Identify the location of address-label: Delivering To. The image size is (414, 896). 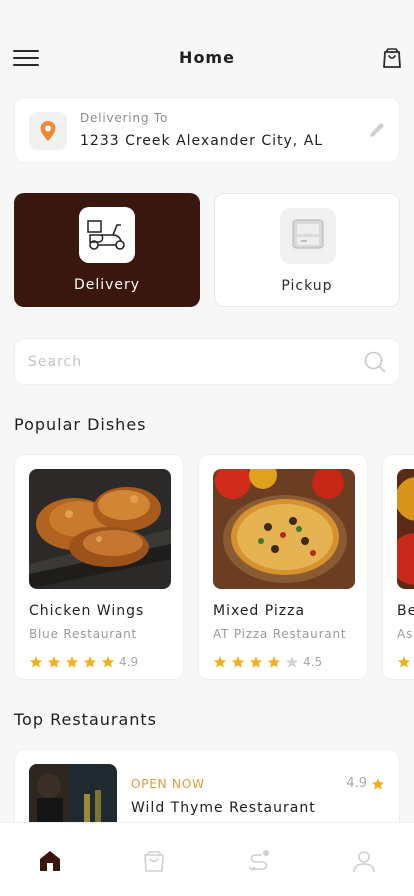
(124, 118).